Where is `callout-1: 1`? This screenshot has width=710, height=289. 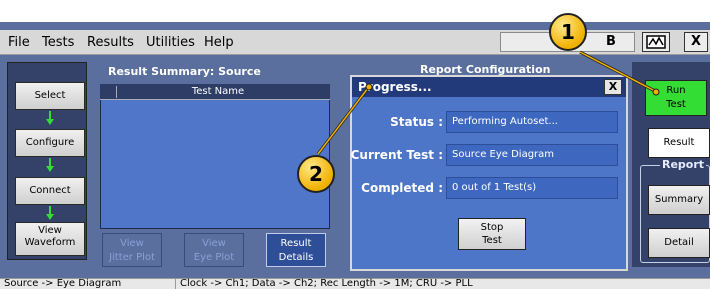 callout-1: 1 is located at coordinates (568, 32).